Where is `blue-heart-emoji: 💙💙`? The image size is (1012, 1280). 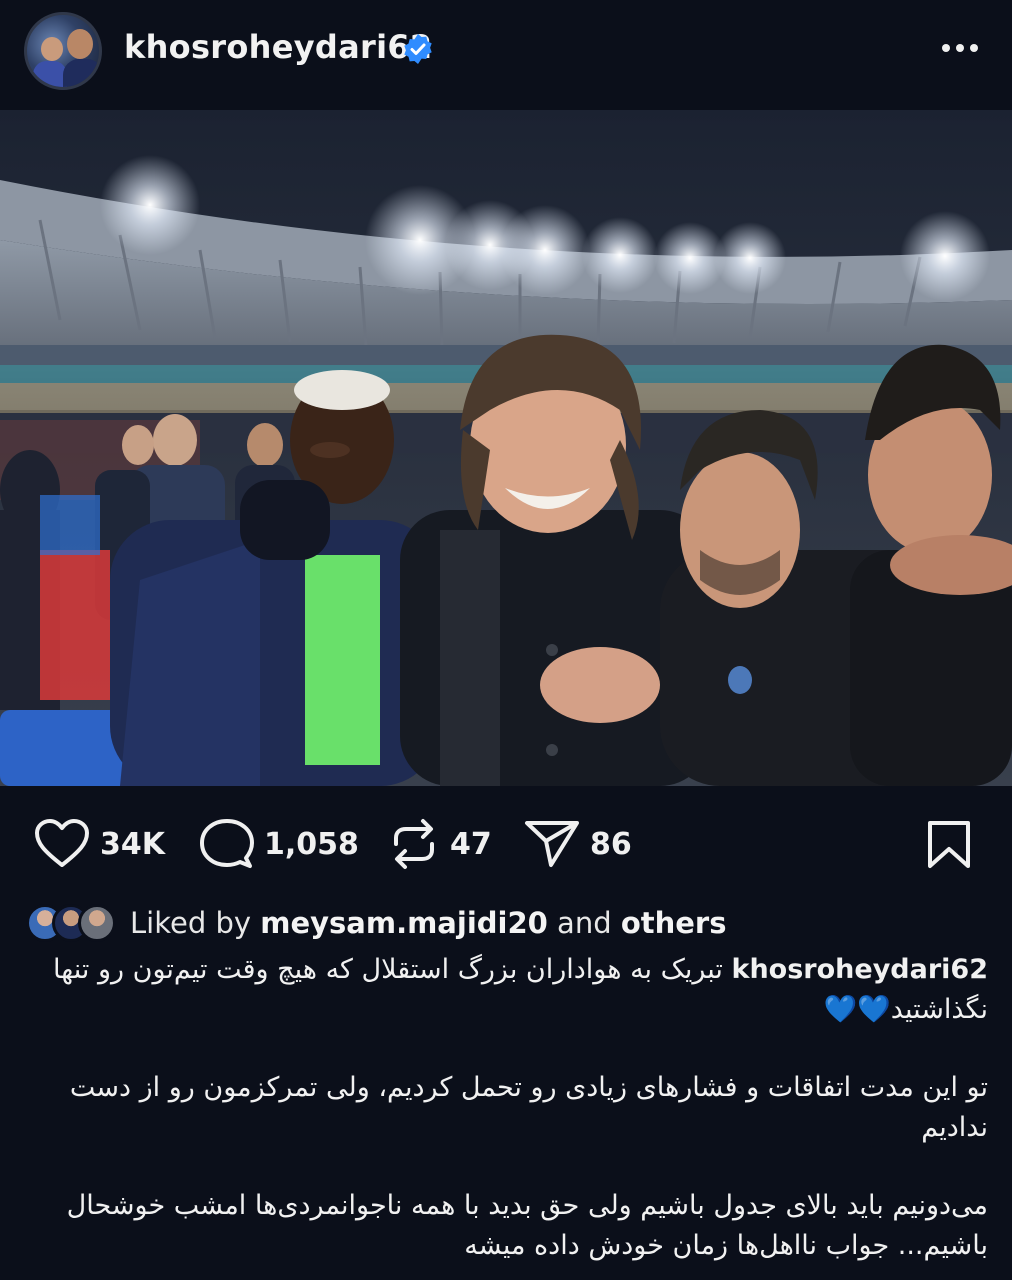 blue-heart-emoji: 💙💙 is located at coordinates (857, 1009).